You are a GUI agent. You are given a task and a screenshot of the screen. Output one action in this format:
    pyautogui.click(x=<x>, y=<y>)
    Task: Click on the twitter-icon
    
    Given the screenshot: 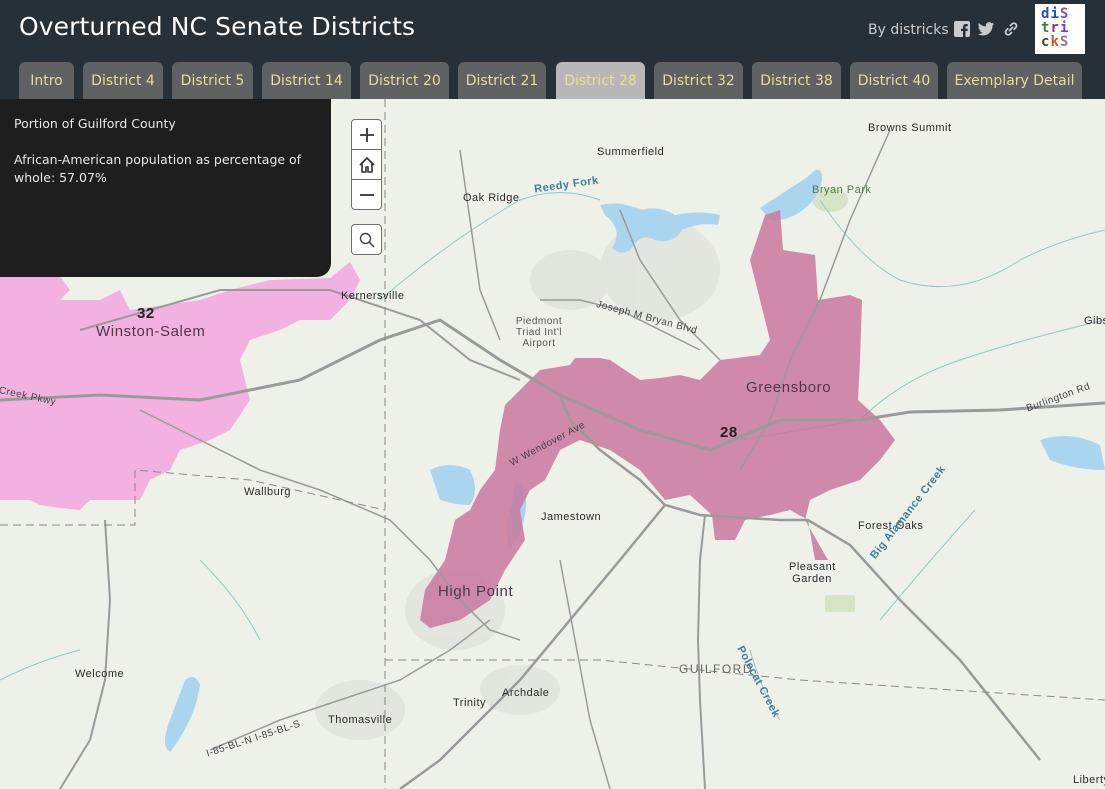 What is the action you would take?
    pyautogui.click(x=986, y=29)
    